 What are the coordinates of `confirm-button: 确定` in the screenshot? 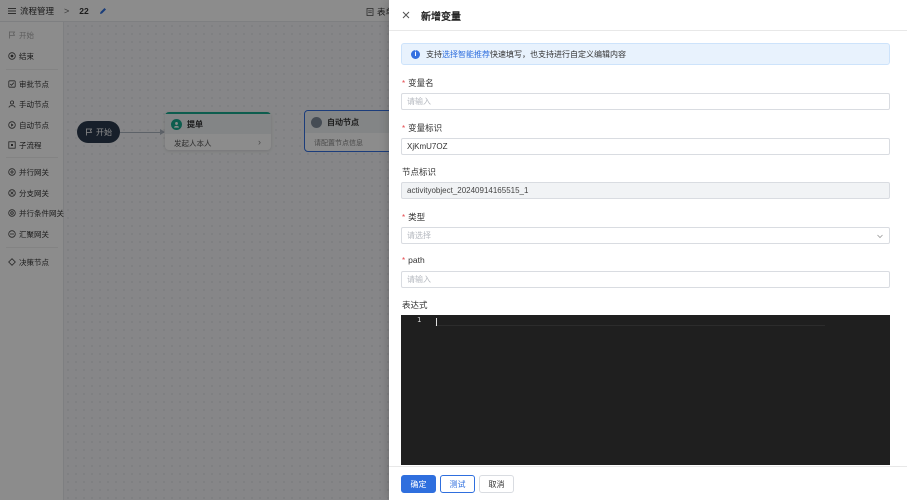 It's located at (418, 484).